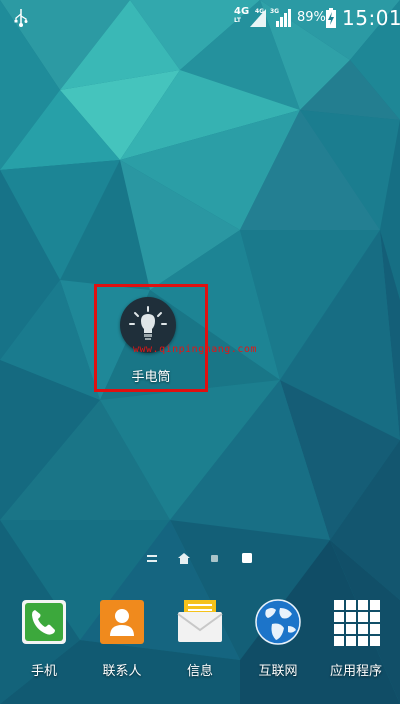 Image resolution: width=400 pixels, height=704 pixels. Describe the element at coordinates (356, 622) in the screenshot. I see `apps-icon` at that location.